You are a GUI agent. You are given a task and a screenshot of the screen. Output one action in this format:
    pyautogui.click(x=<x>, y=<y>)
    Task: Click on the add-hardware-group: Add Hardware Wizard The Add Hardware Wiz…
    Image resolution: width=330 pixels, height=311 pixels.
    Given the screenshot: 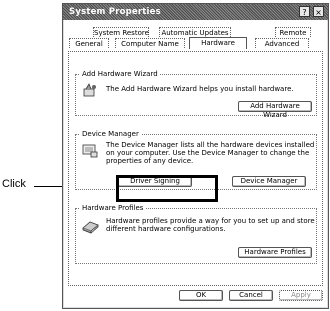 What is the action you would take?
    pyautogui.click(x=196, y=94)
    